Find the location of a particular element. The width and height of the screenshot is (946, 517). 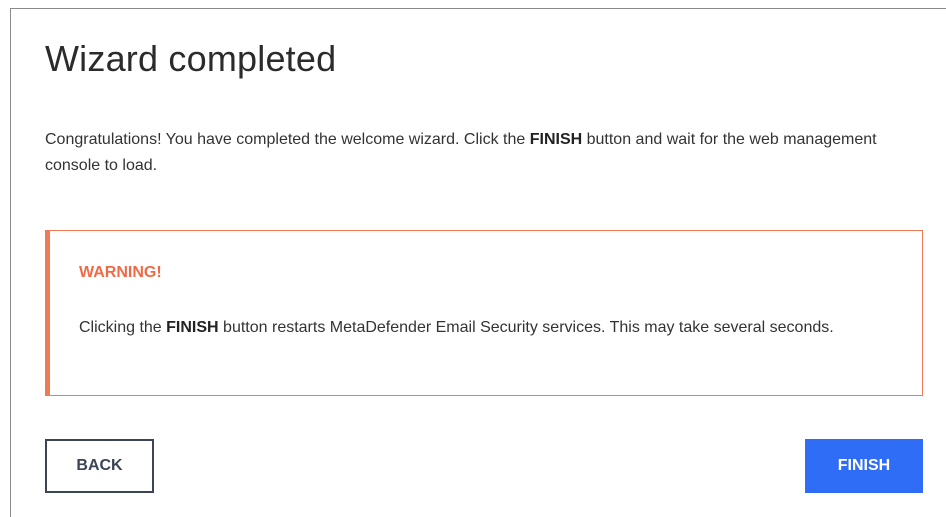

page-title: Wizard completed is located at coordinates (191, 58).